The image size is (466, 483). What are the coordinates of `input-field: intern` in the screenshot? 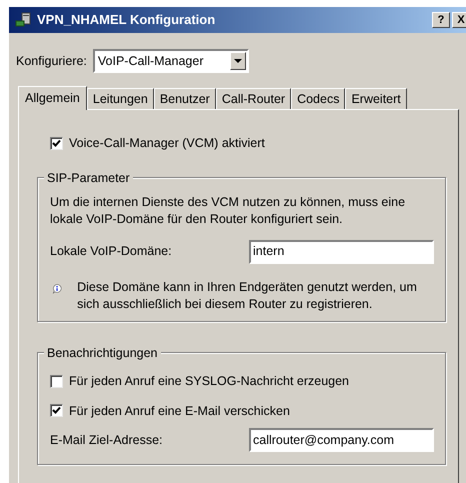 It's located at (341, 252).